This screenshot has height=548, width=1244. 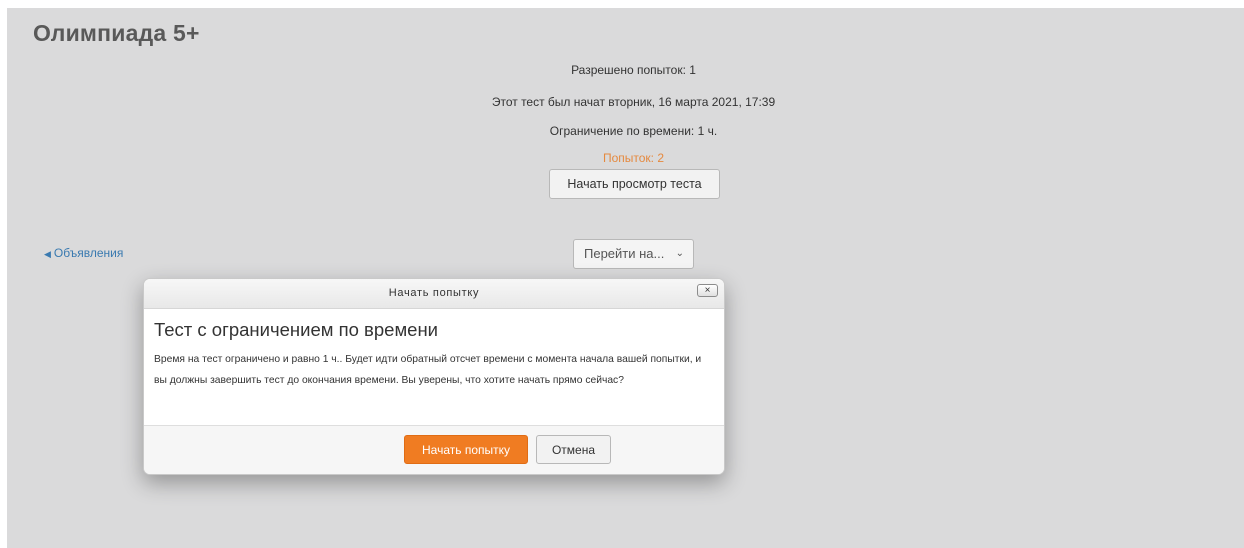 I want to click on cancel-button: Отмена, so click(x=573, y=449).